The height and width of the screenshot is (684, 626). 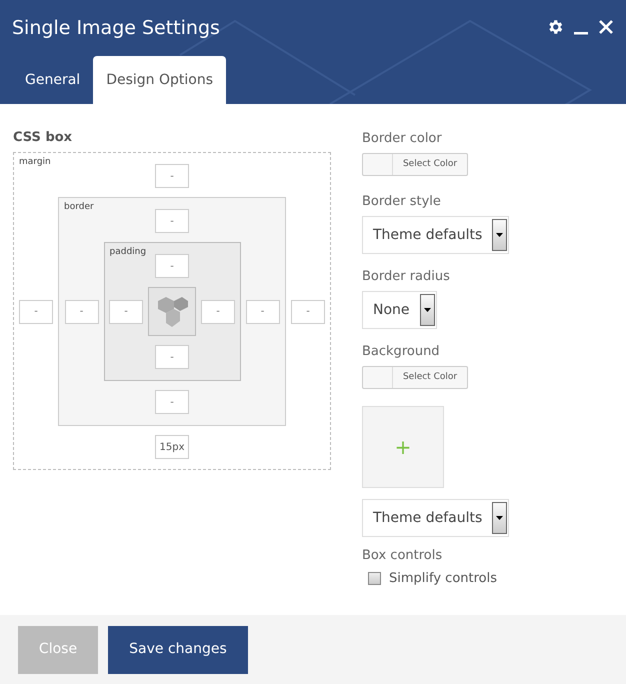 What do you see at coordinates (116, 28) in the screenshot?
I see `window-title: Single Image Settings` at bounding box center [116, 28].